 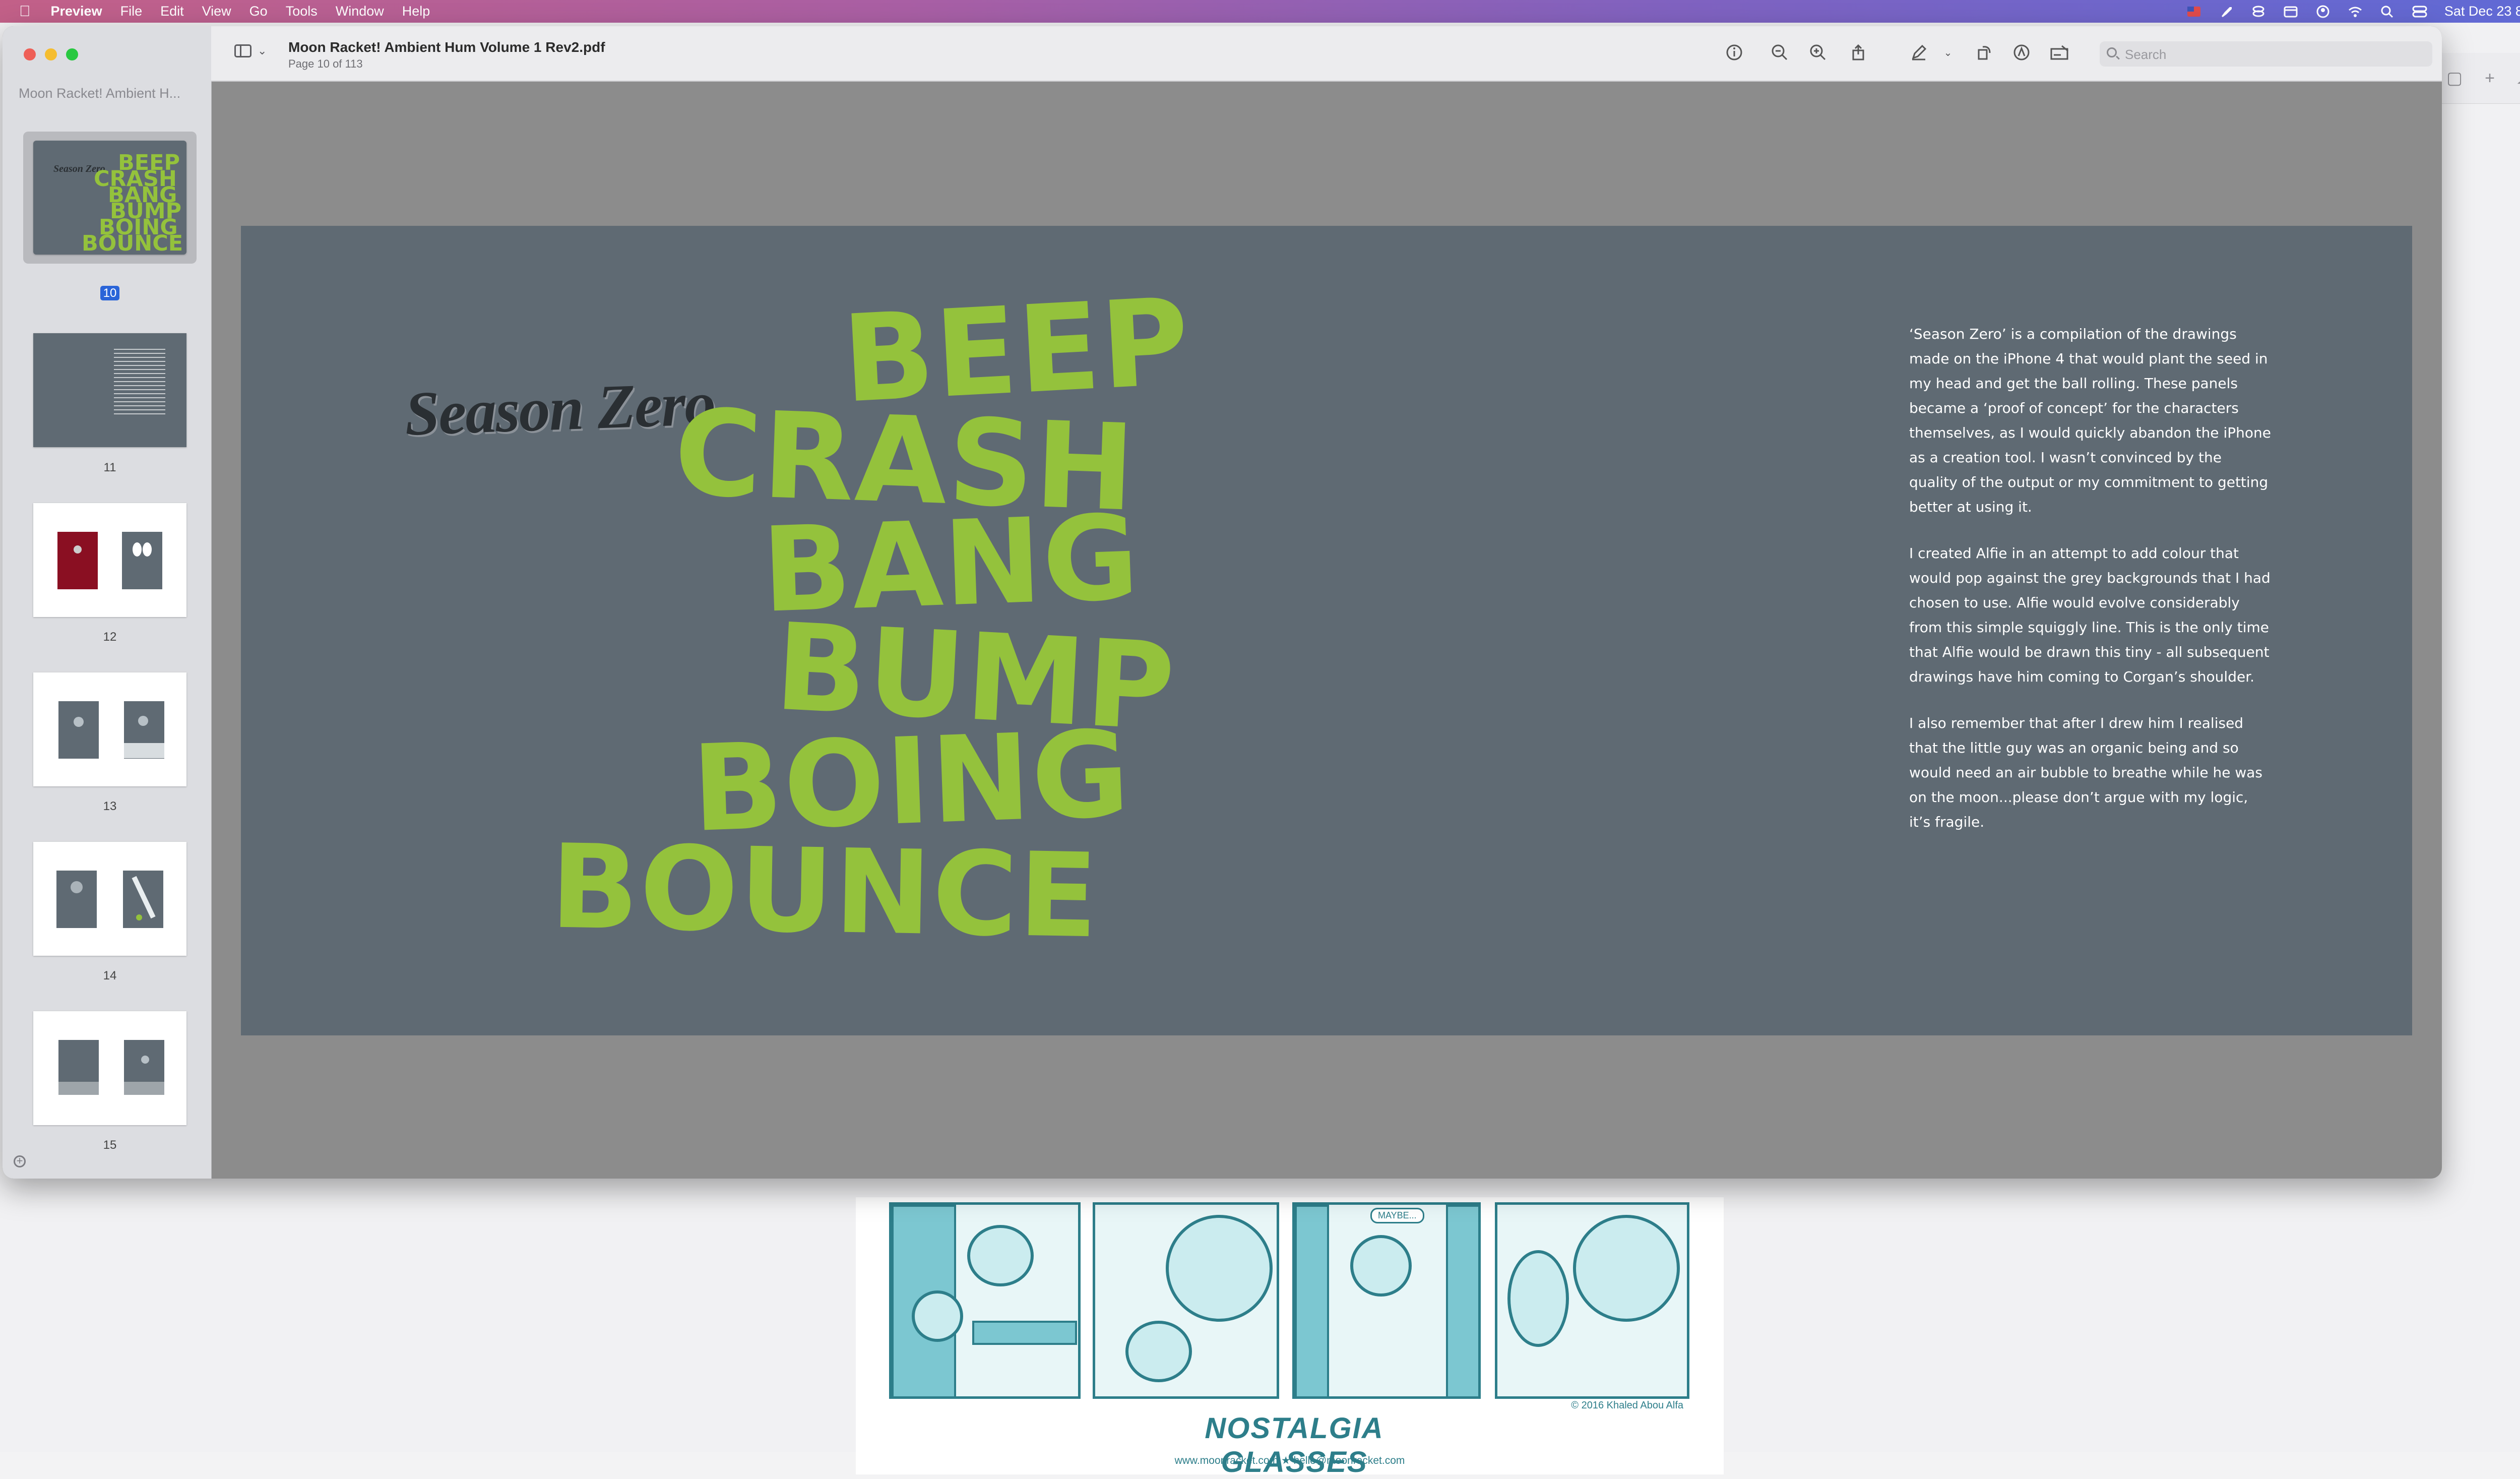 I want to click on background-toolbar: ▢ + ☁ ➚, so click(x=2479, y=78).